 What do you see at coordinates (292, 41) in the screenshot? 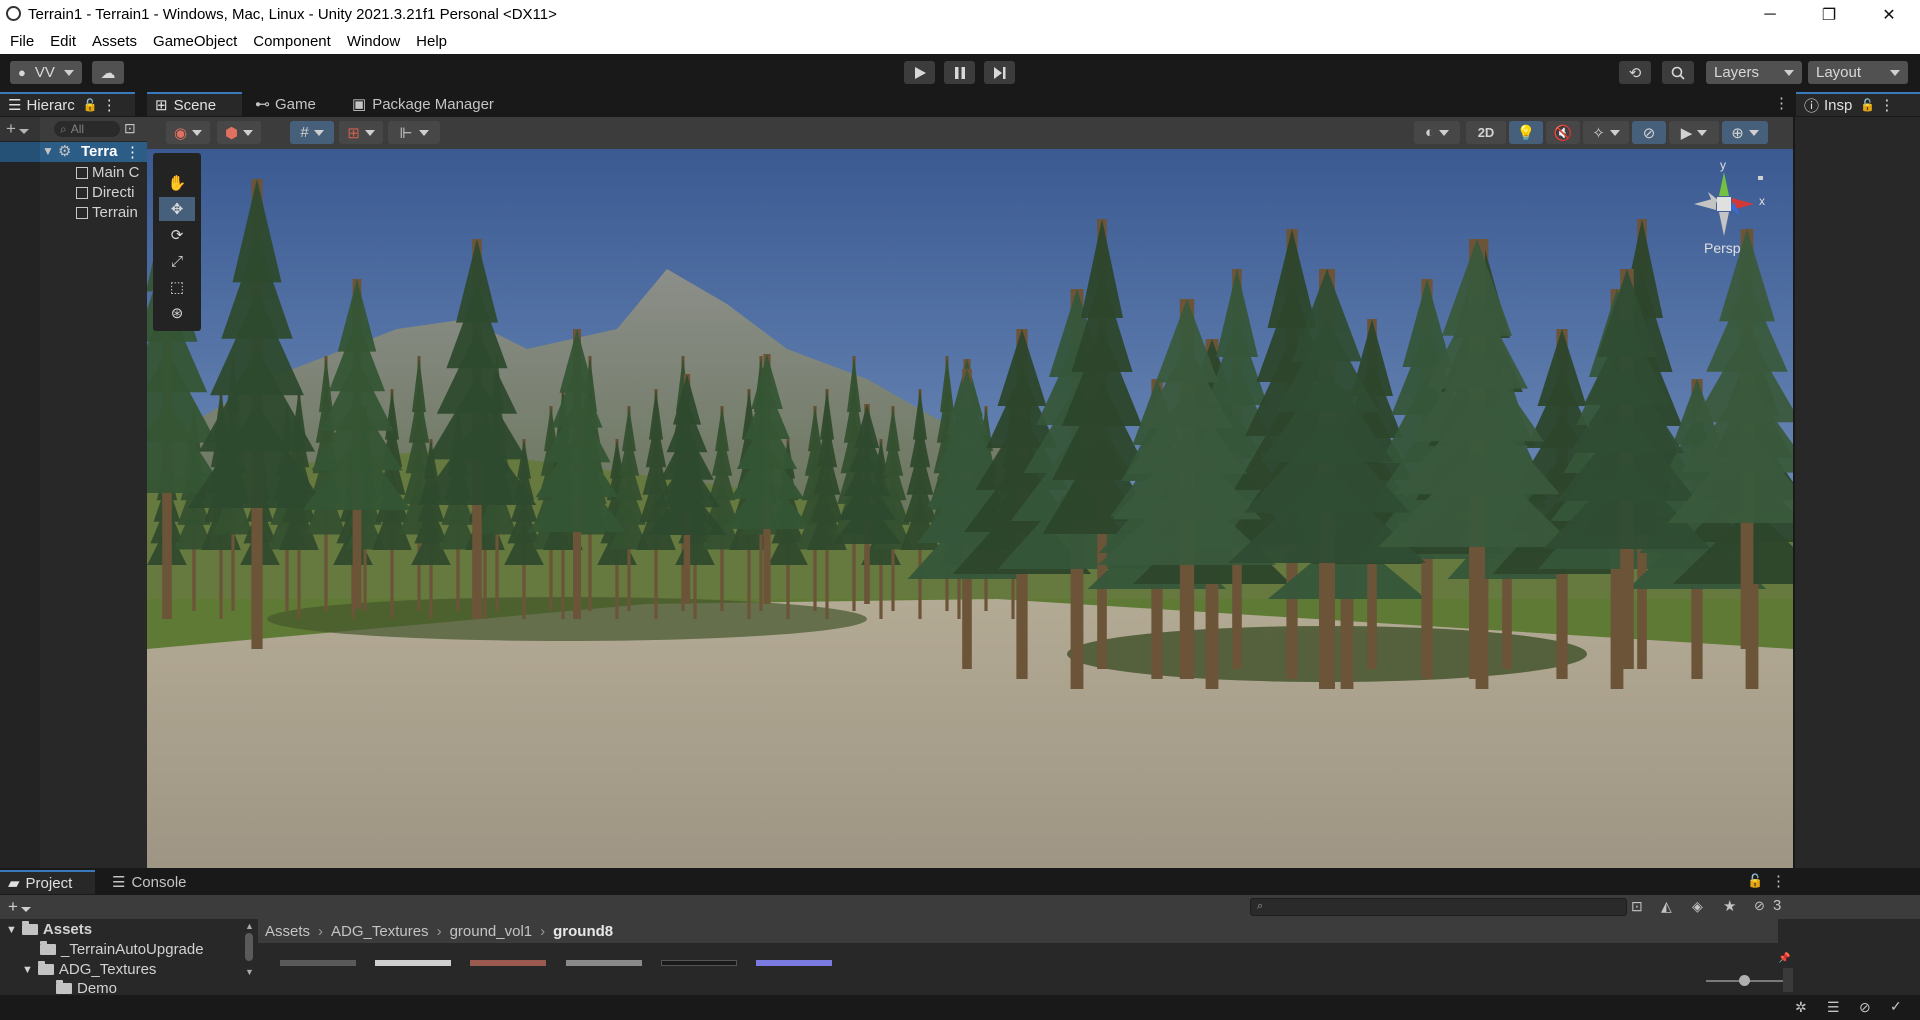
I see `menu-component: Component` at bounding box center [292, 41].